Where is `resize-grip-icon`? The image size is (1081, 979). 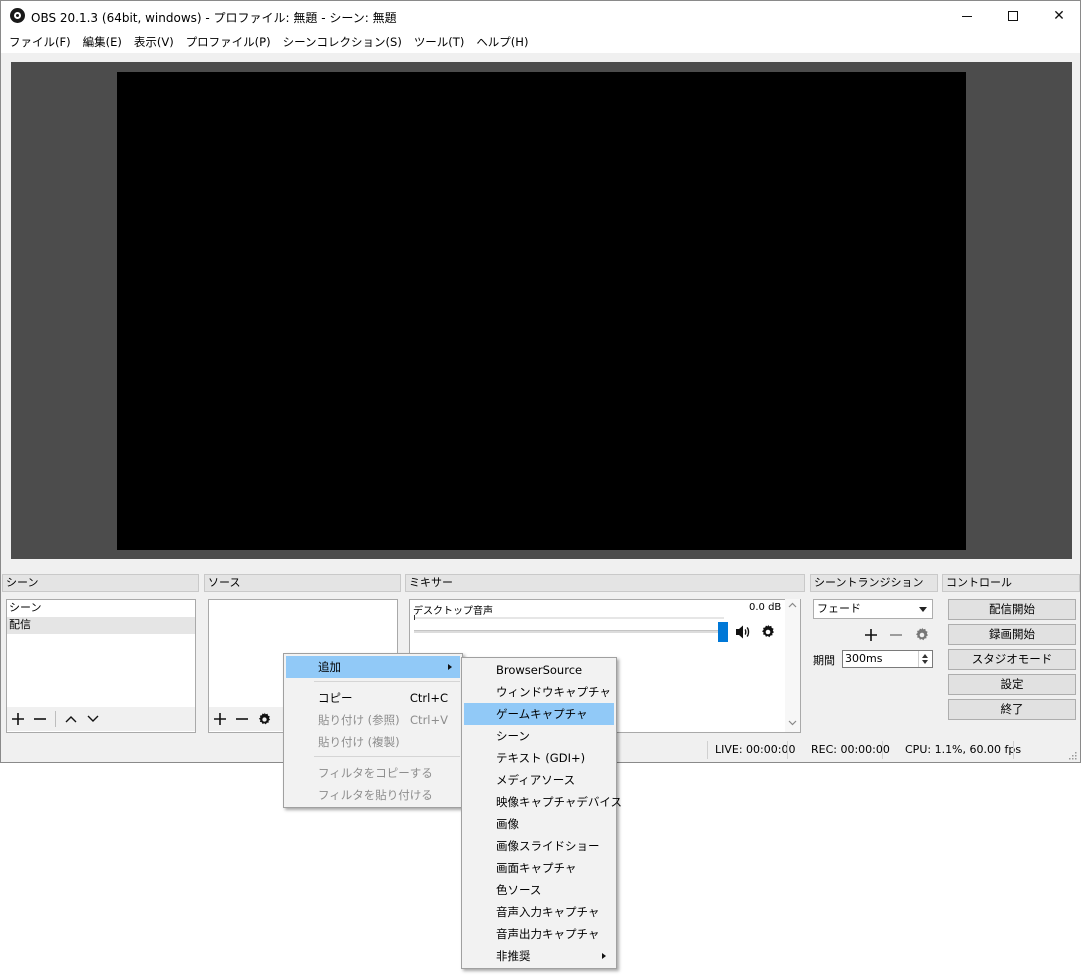 resize-grip-icon is located at coordinates (1072, 755).